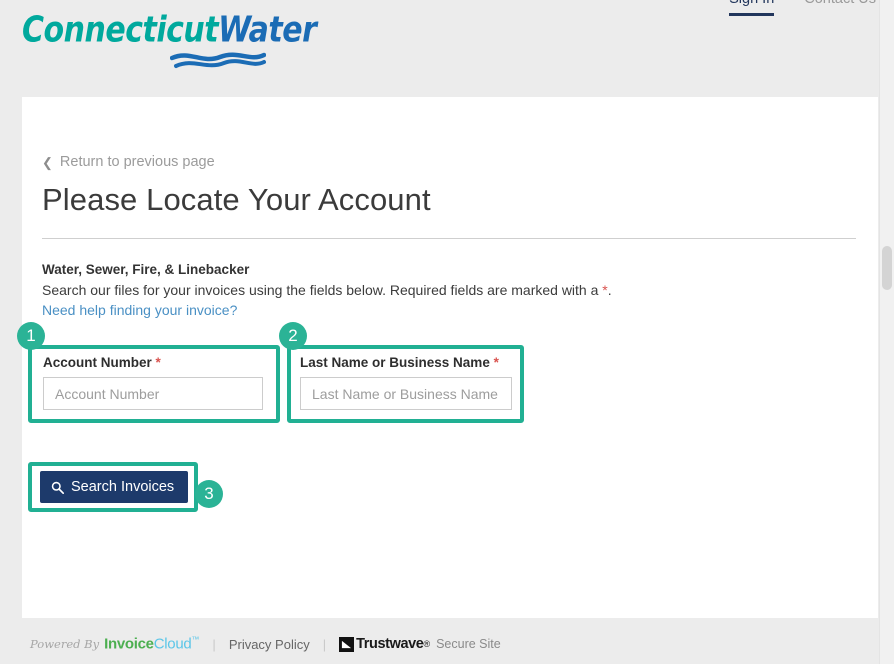 Image resolution: width=894 pixels, height=664 pixels. Describe the element at coordinates (139, 310) in the screenshot. I see `need-help-finding-invoice-link: Need help finding your invoice?` at that location.